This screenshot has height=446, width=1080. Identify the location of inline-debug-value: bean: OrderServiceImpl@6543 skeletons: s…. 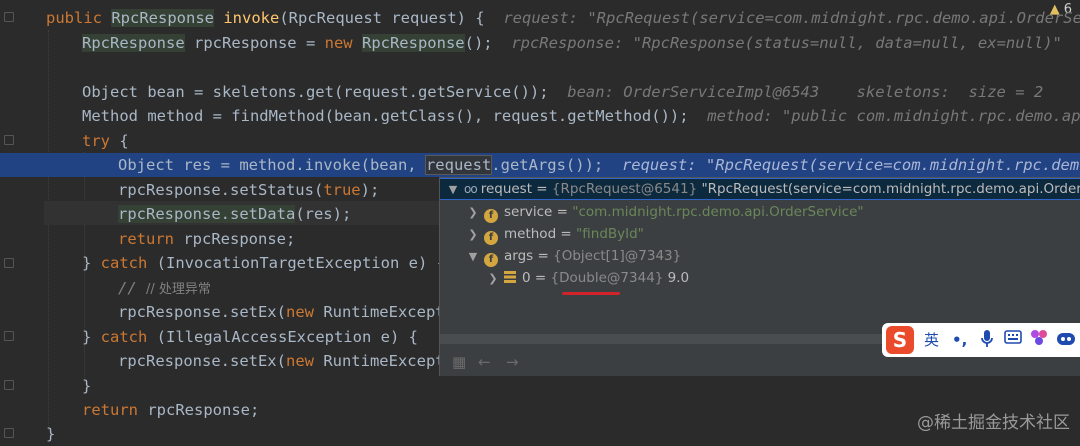
(805, 92).